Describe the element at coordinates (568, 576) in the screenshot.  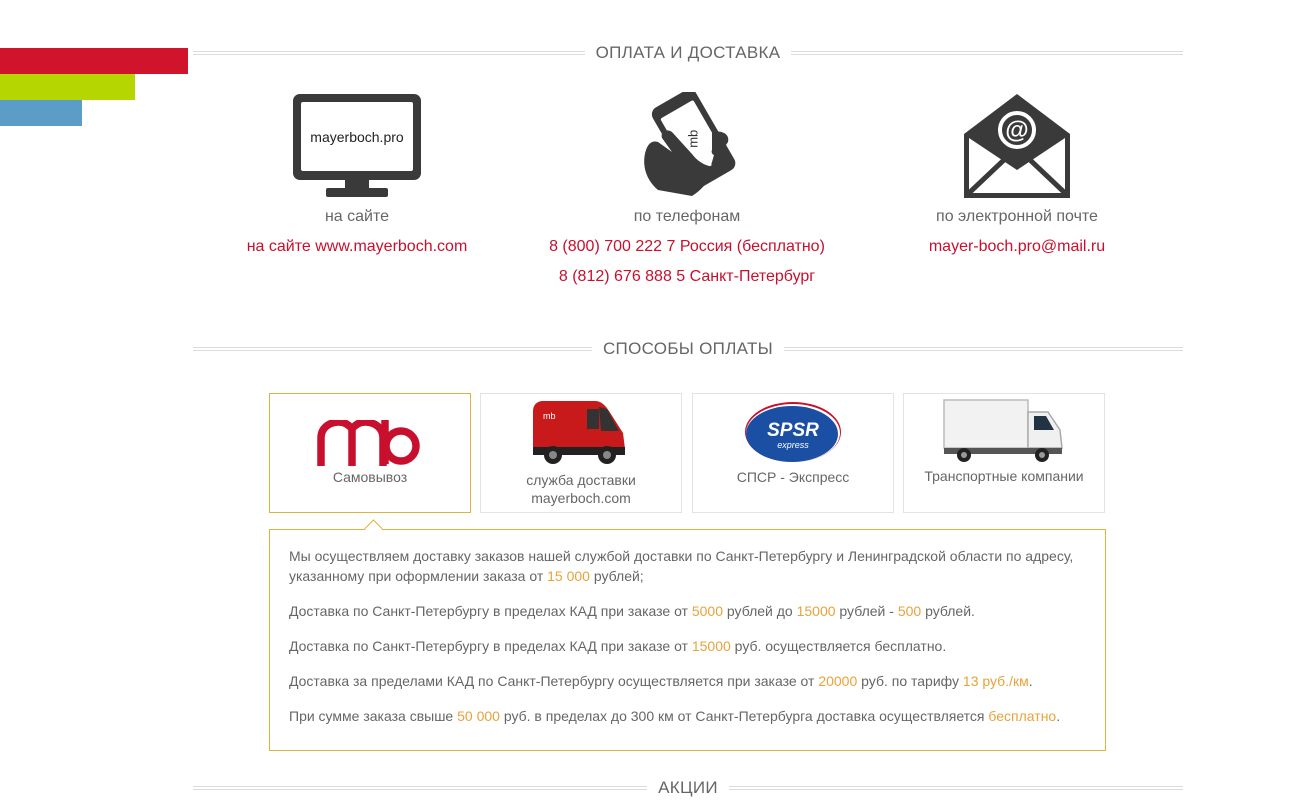
I see `amount-highlight: 15 000` at that location.